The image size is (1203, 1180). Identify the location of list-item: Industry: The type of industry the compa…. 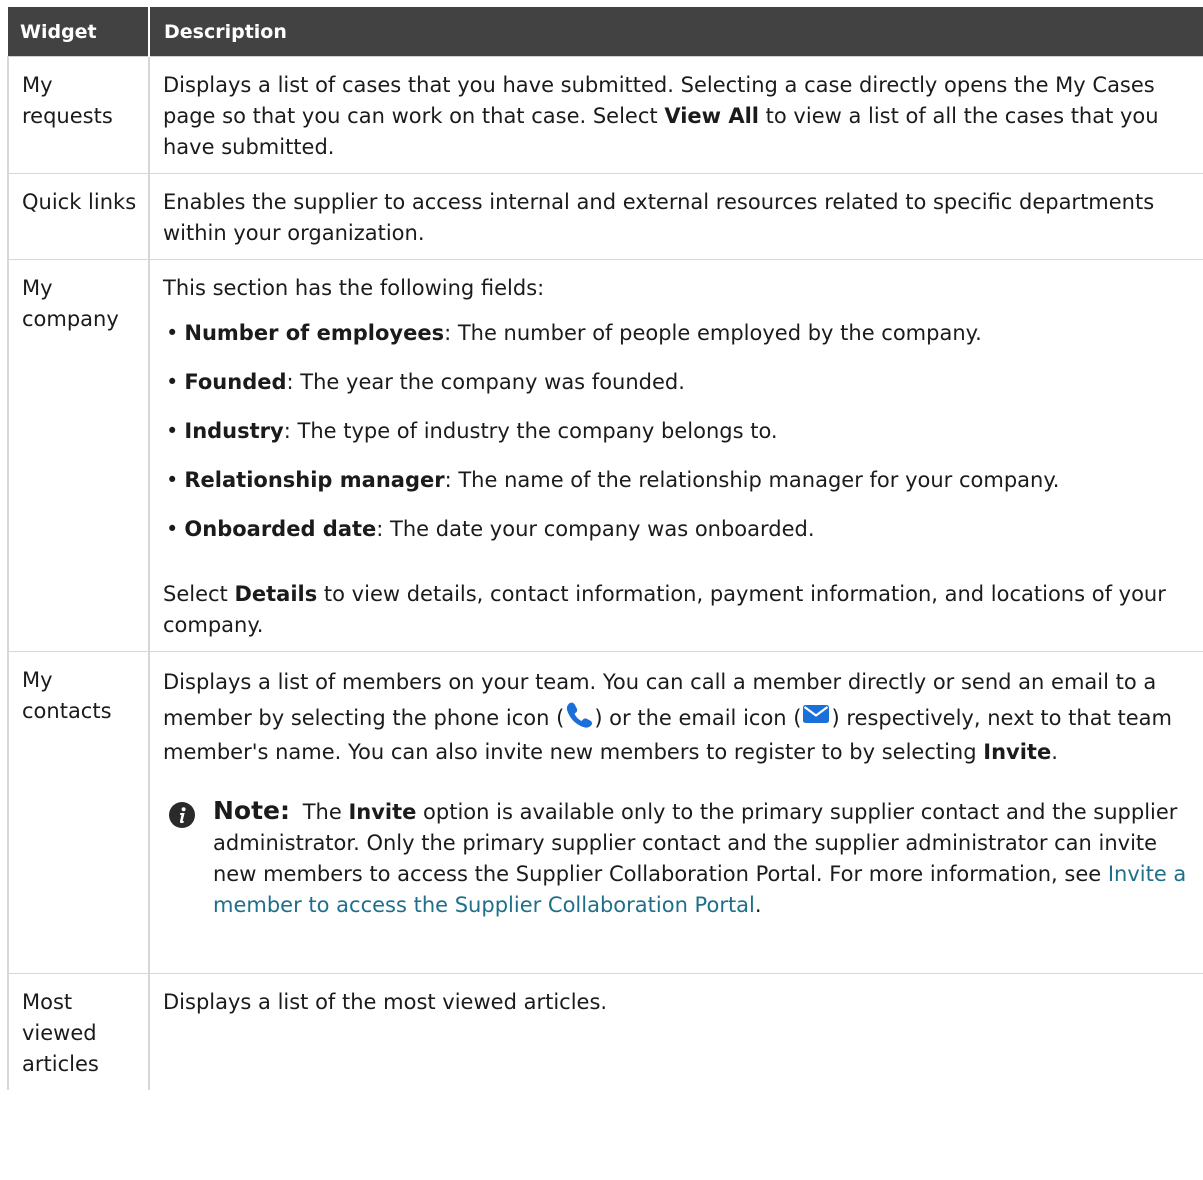
(678, 431).